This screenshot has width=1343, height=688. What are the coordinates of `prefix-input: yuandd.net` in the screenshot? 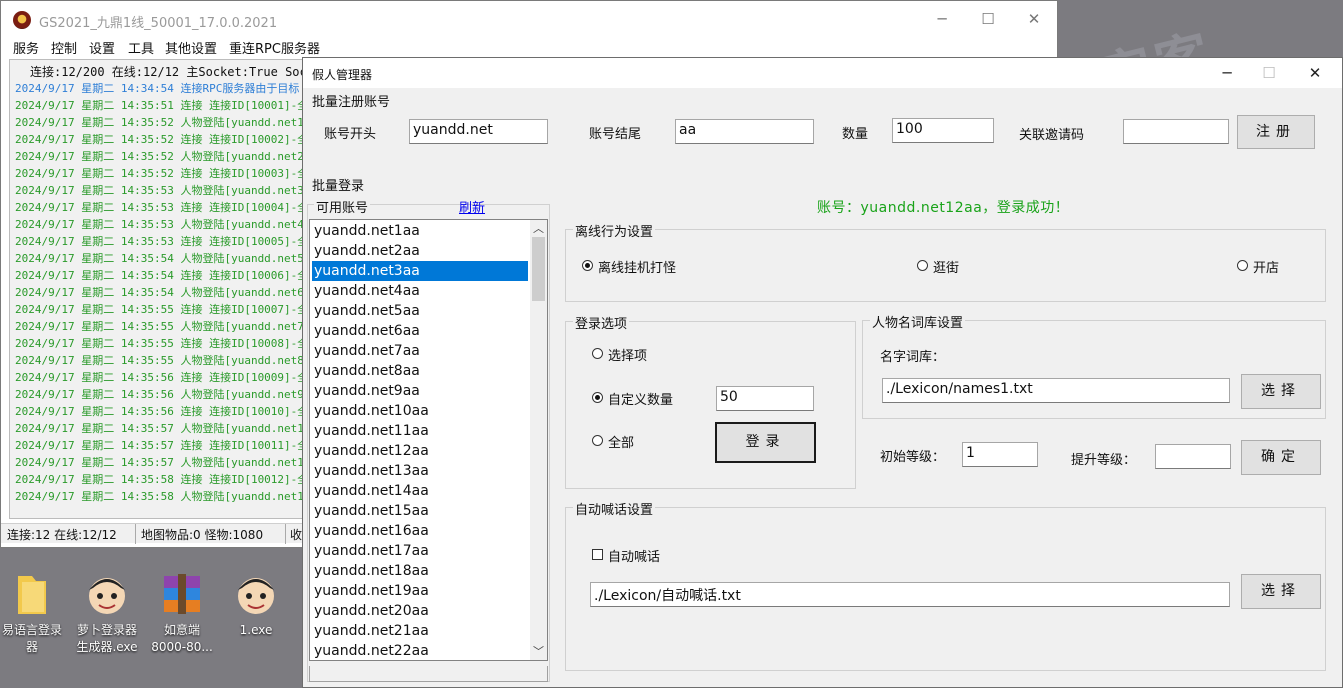 It's located at (478, 131).